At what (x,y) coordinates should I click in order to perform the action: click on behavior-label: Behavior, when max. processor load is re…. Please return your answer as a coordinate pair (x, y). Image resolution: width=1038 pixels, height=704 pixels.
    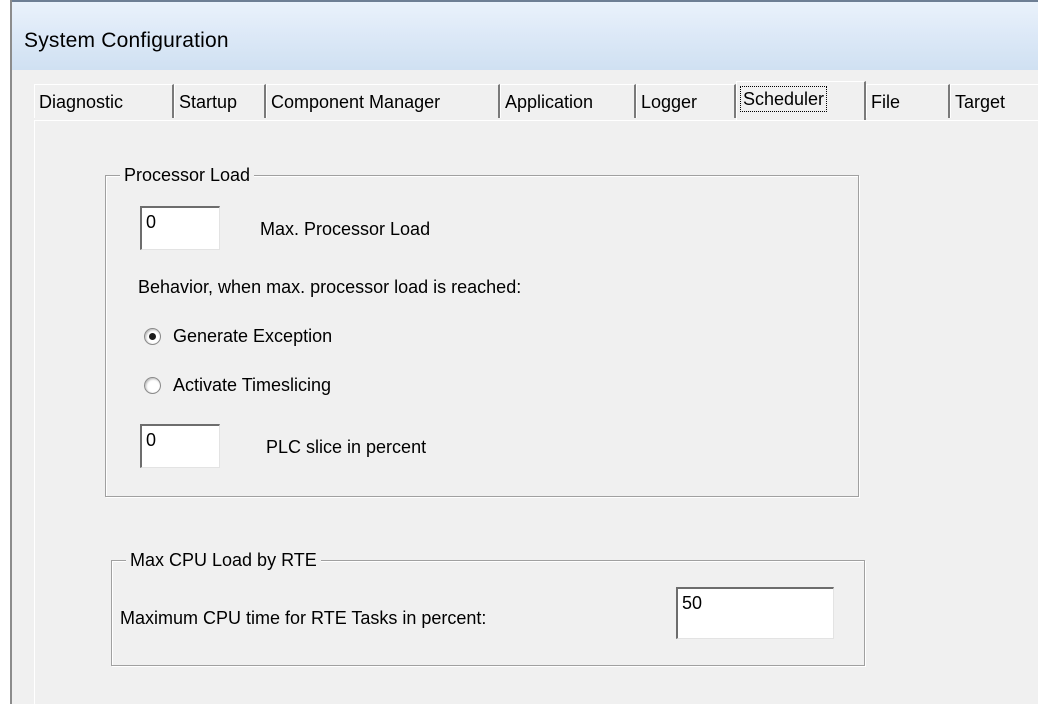
    Looking at the image, I should click on (330, 287).